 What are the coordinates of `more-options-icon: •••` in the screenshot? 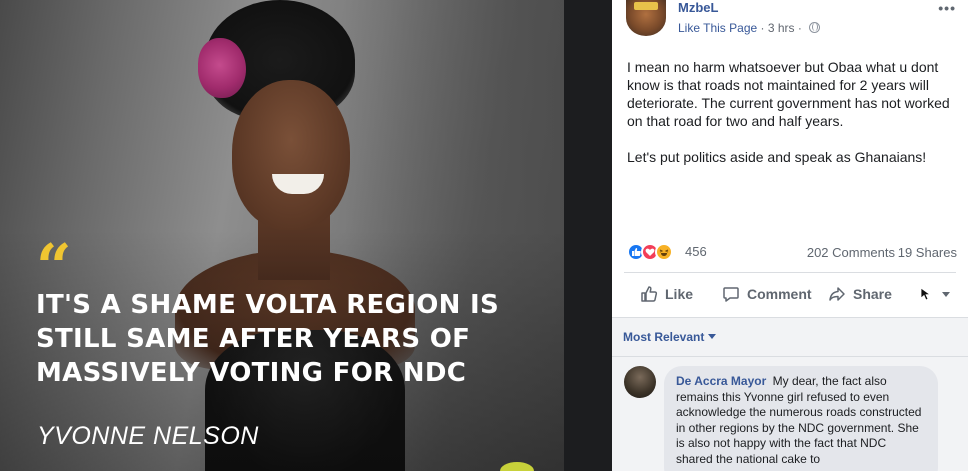 It's located at (947, 8).